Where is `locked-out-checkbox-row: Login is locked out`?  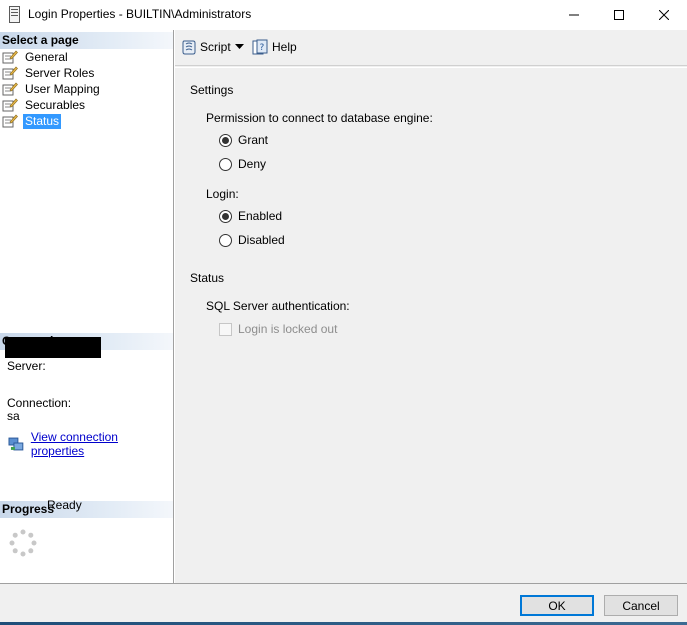
locked-out-checkbox-row: Login is locked out is located at coordinates (278, 329).